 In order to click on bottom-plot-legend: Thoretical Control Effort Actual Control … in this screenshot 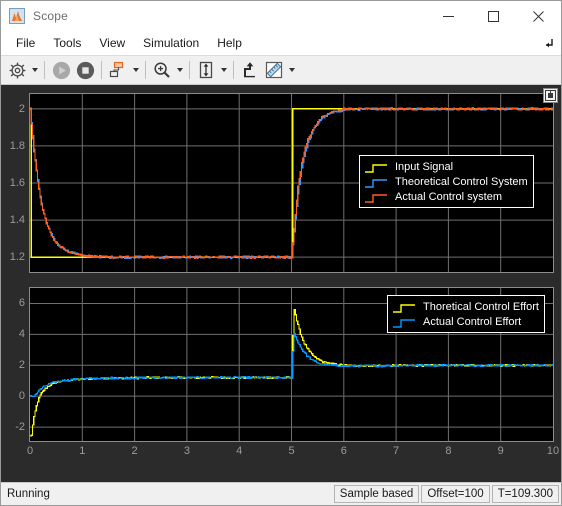, I will do `click(466, 314)`.